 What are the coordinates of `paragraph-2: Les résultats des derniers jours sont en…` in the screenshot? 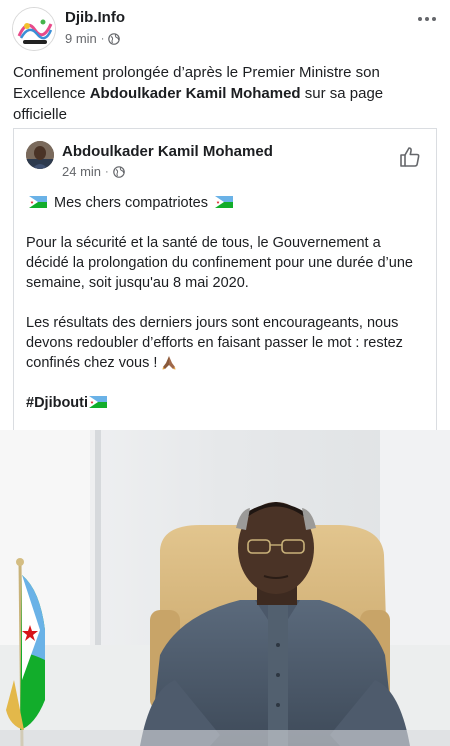 It's located at (214, 343).